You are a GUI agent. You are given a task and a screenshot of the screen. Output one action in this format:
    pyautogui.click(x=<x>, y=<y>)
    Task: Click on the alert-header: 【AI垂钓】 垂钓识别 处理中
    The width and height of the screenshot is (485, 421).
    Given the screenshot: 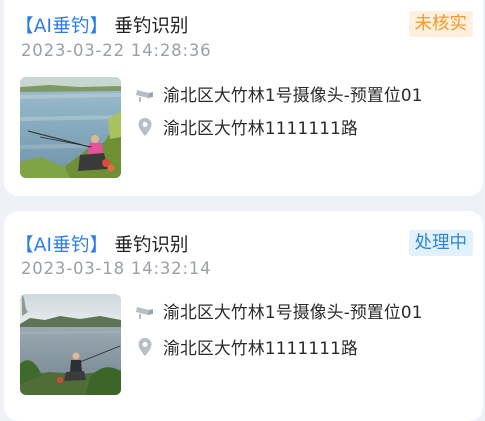 What is the action you would take?
    pyautogui.click(x=244, y=244)
    